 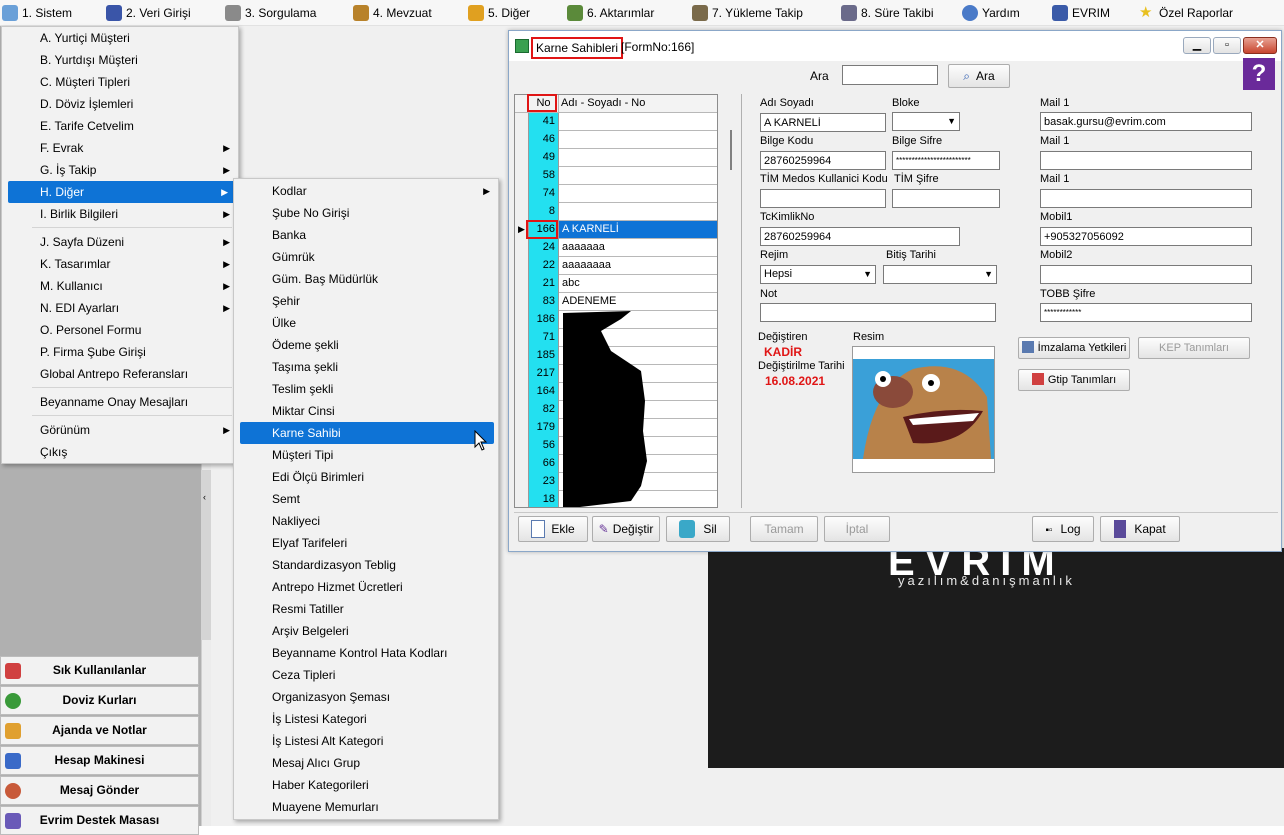 What do you see at coordinates (366, 389) in the screenshot?
I see `submenu-item-teslim-sekli: Teslim şekli` at bounding box center [366, 389].